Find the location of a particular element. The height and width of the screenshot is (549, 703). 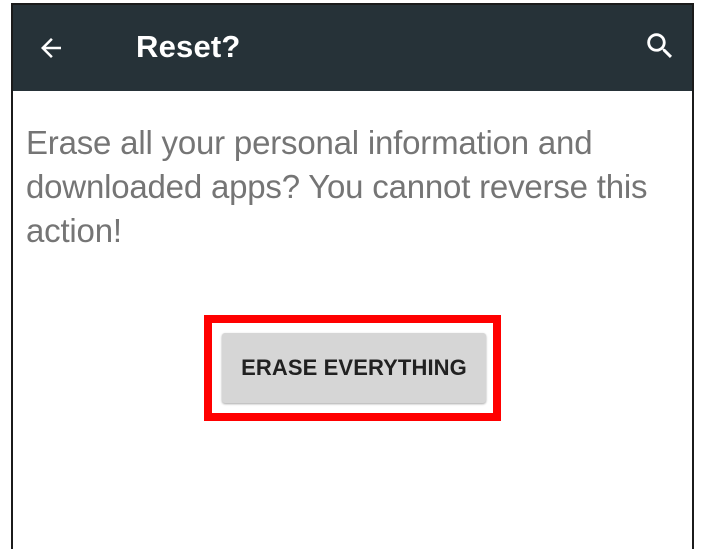

page-title: Reset? is located at coordinates (188, 46).